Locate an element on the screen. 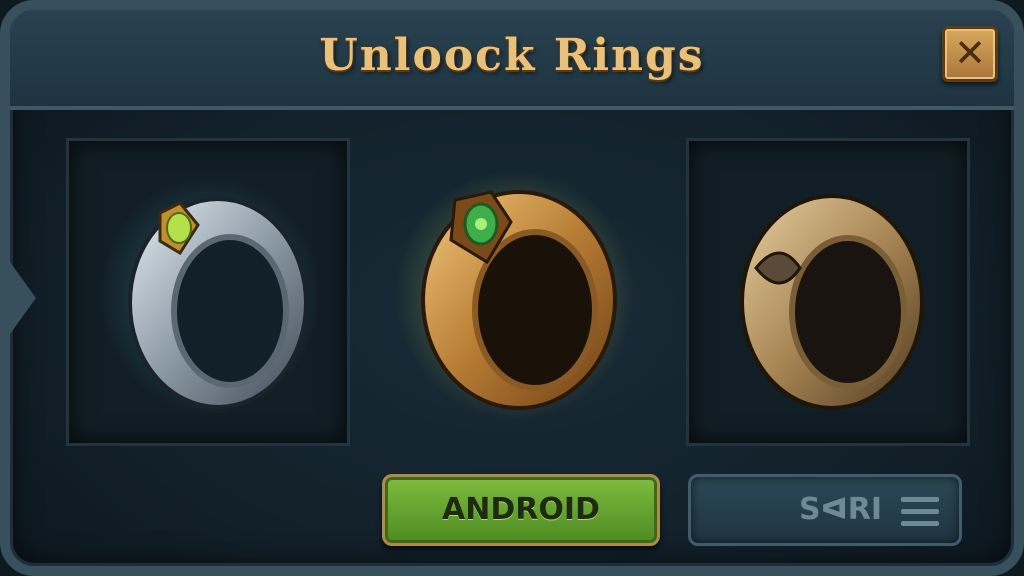  gold-ring-icon is located at coordinates (515, 295).